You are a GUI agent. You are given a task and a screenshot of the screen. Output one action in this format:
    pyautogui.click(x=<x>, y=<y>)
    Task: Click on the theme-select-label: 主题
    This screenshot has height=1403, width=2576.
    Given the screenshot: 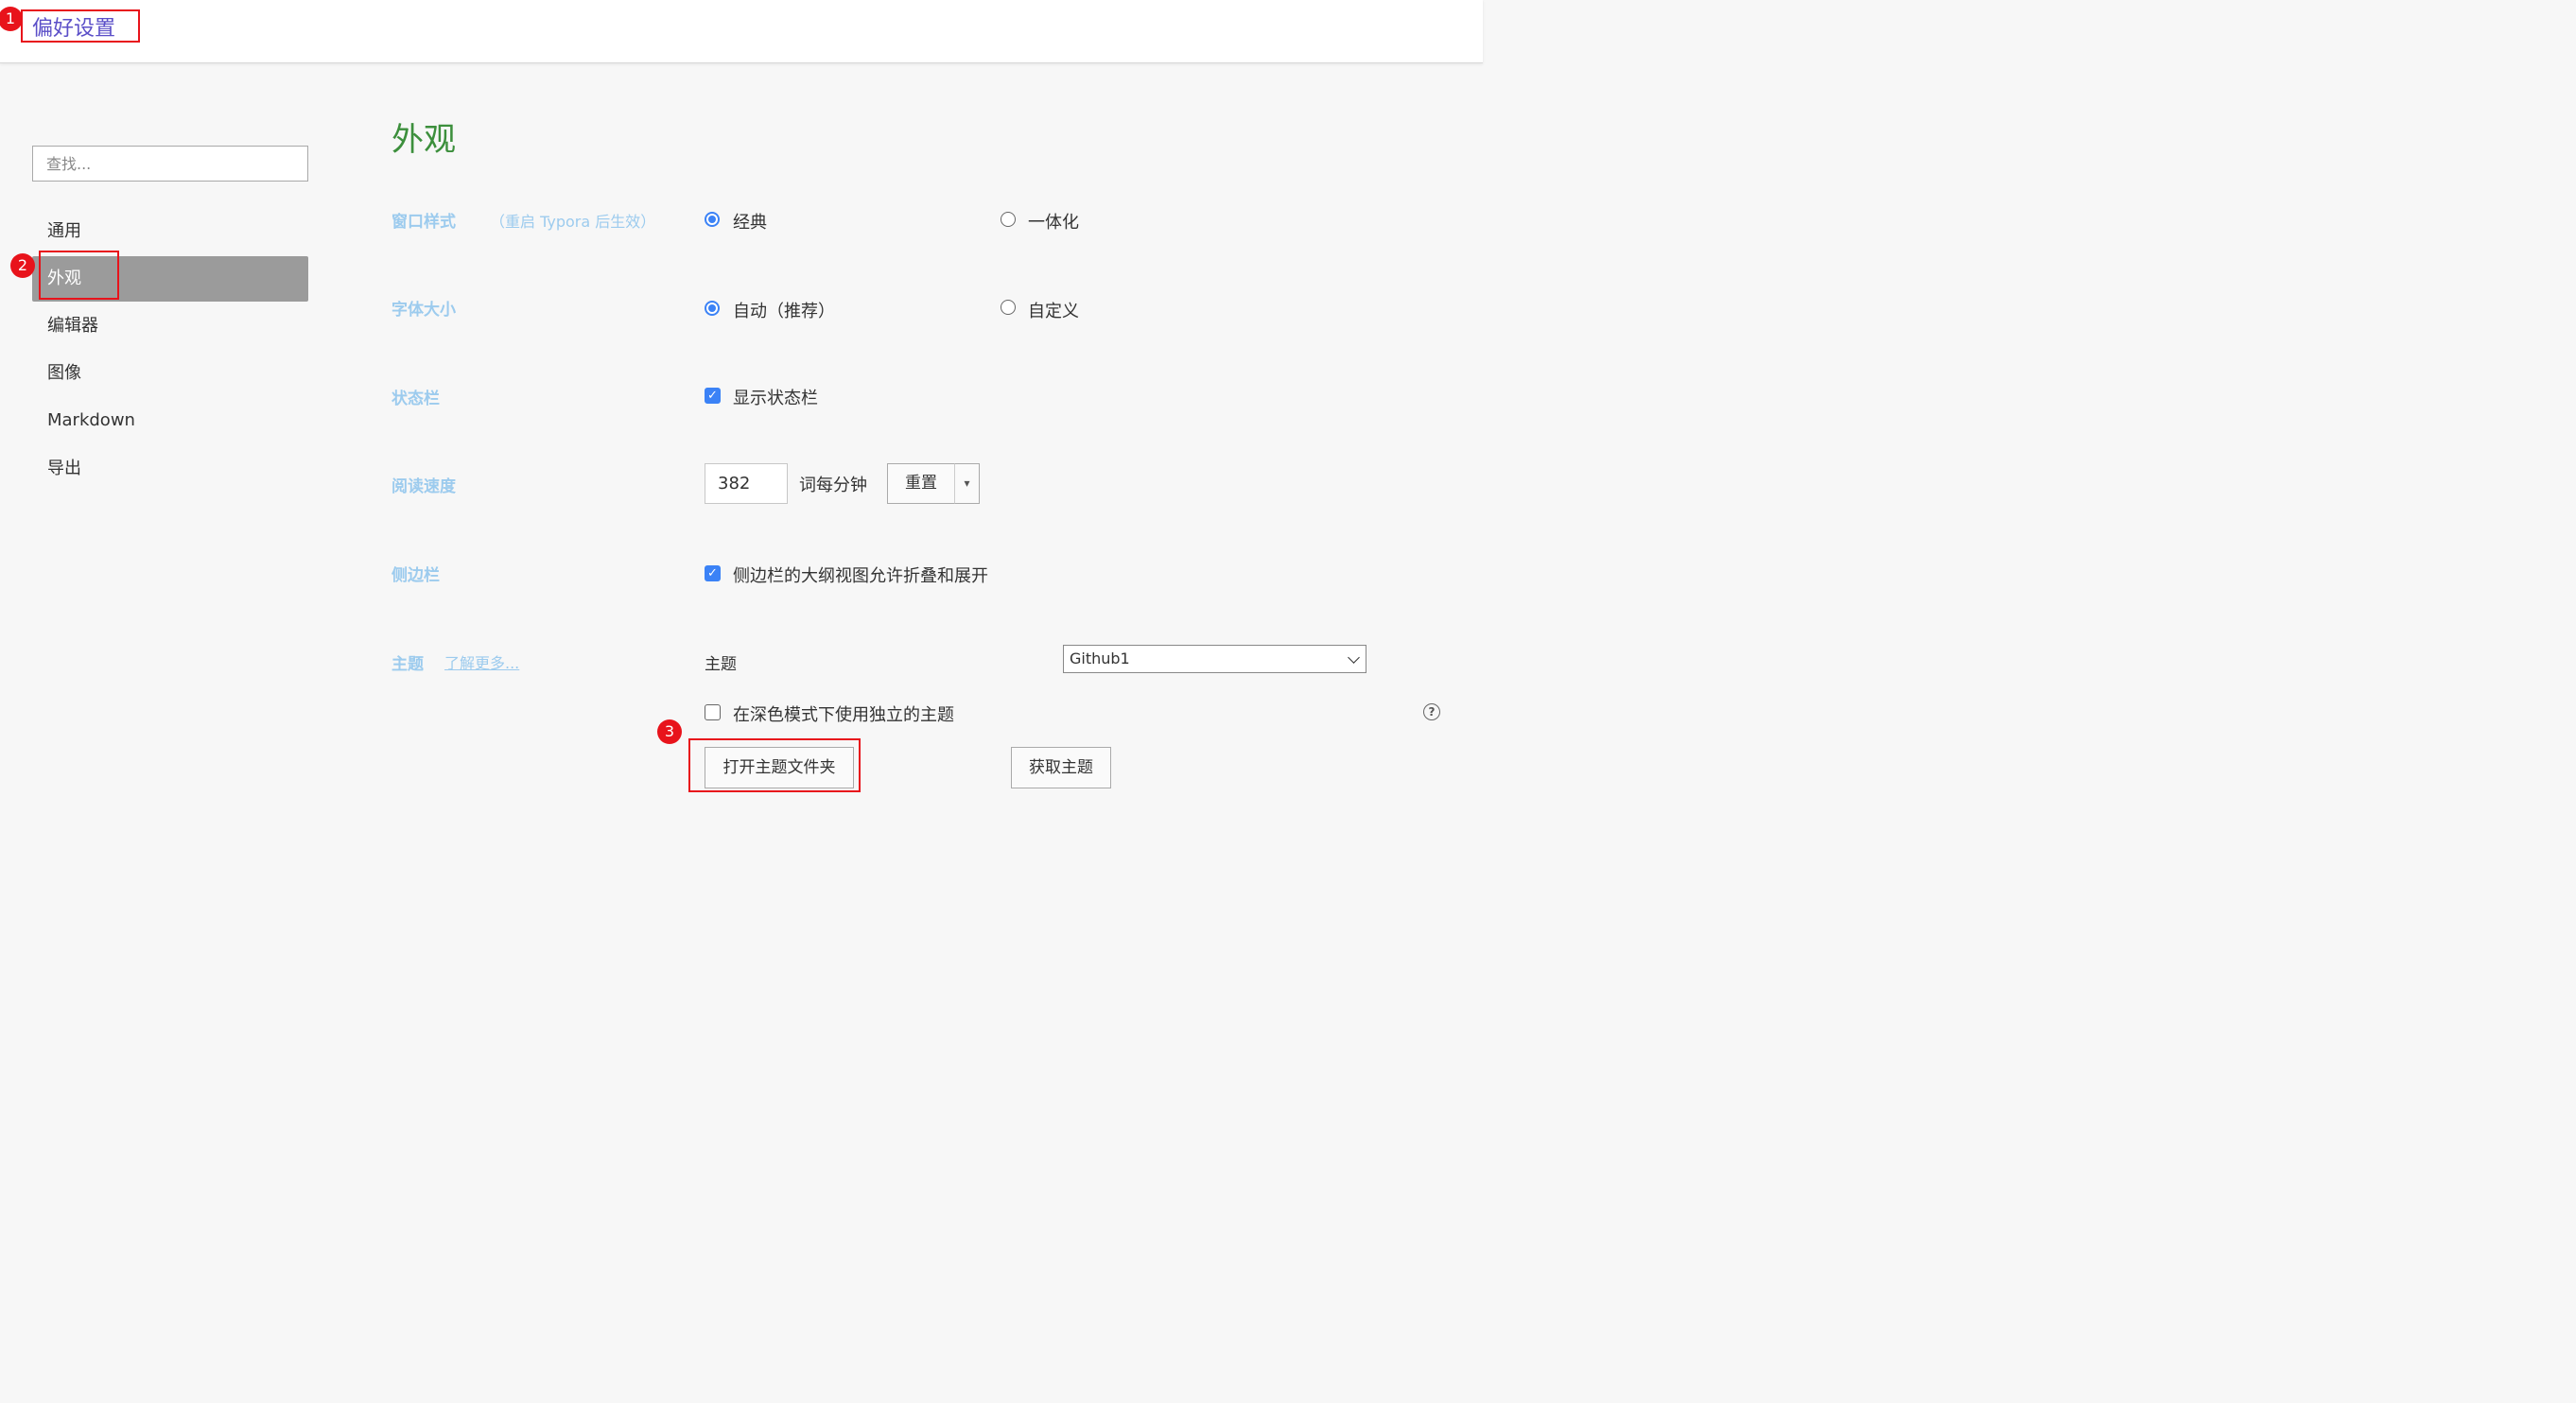 What is the action you would take?
    pyautogui.click(x=721, y=664)
    